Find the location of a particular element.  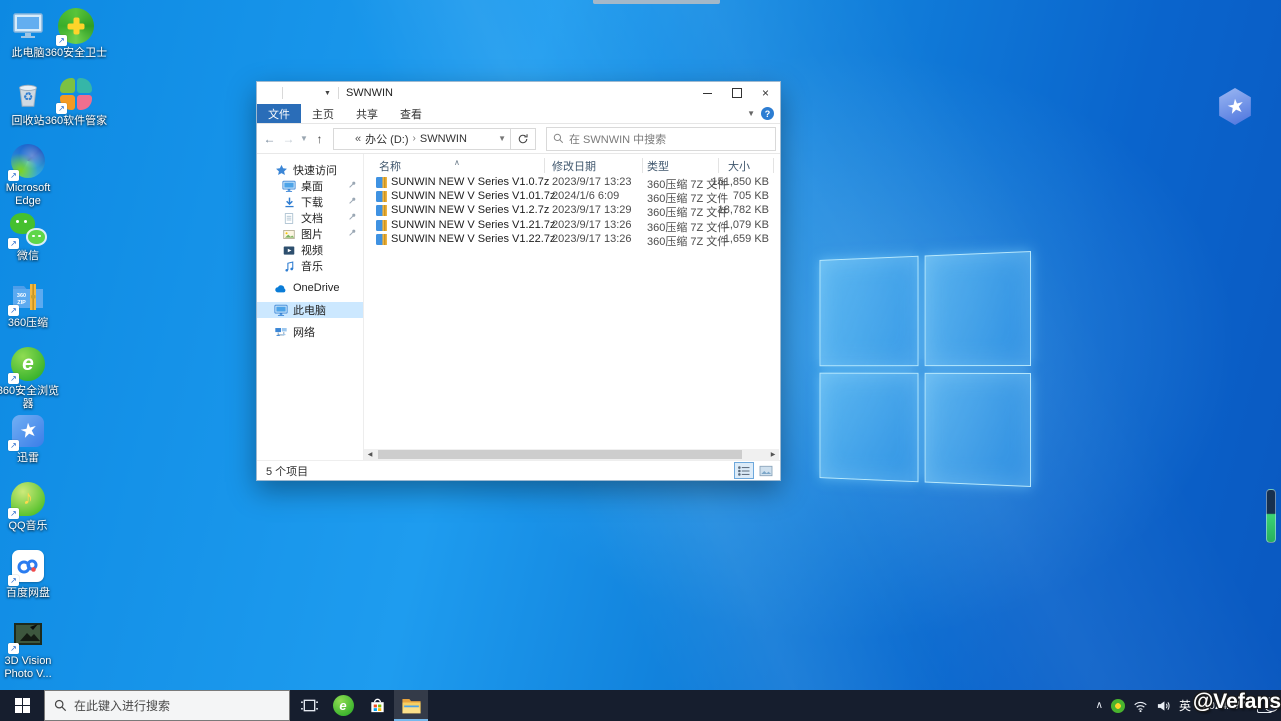

minimize-button is located at coordinates (707, 93).